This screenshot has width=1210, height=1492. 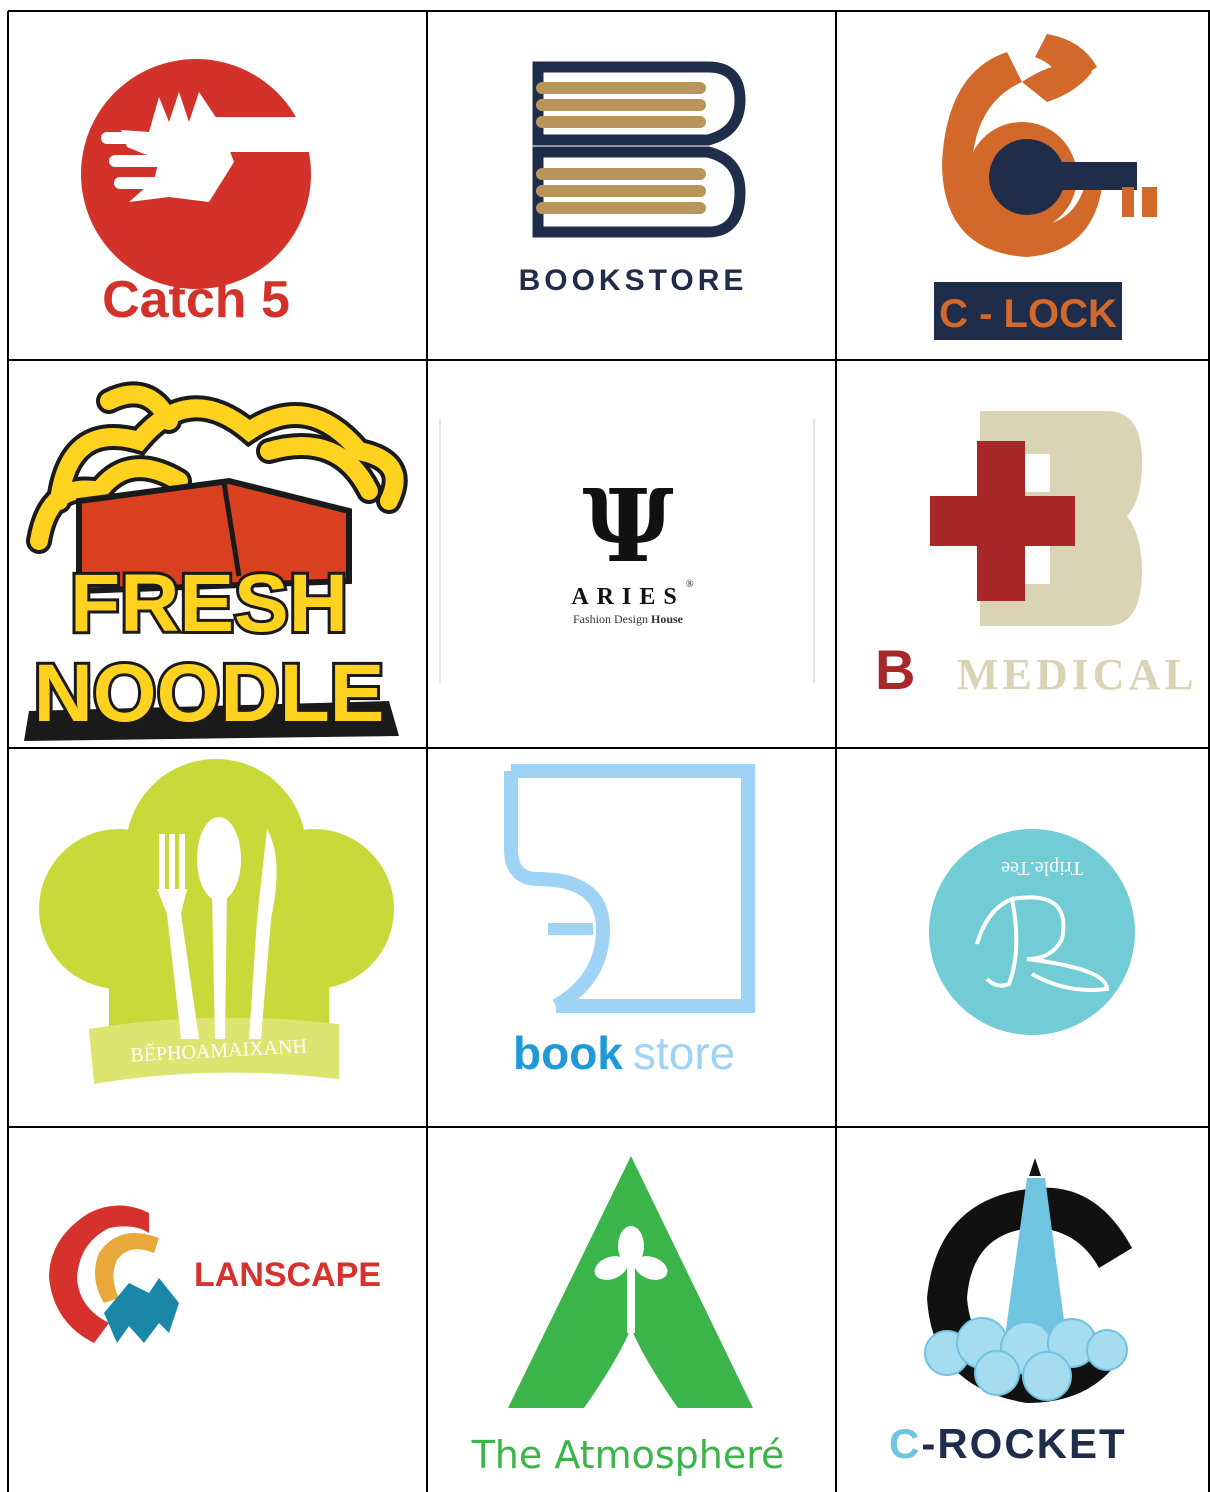 What do you see at coordinates (1023, 1310) in the screenshot?
I see `crocket-logo: C-ROCKET` at bounding box center [1023, 1310].